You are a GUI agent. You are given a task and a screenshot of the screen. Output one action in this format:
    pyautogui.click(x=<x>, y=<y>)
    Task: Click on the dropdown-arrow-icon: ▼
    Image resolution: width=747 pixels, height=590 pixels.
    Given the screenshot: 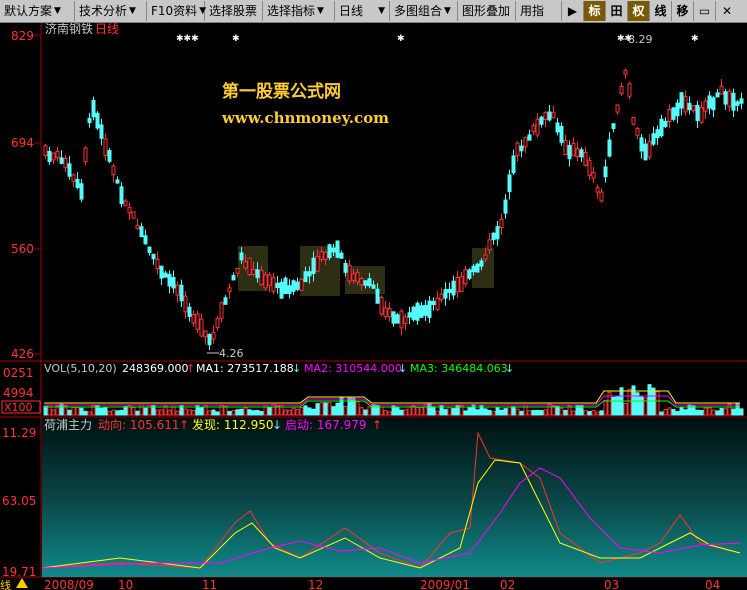 What is the action you would take?
    pyautogui.click(x=381, y=11)
    